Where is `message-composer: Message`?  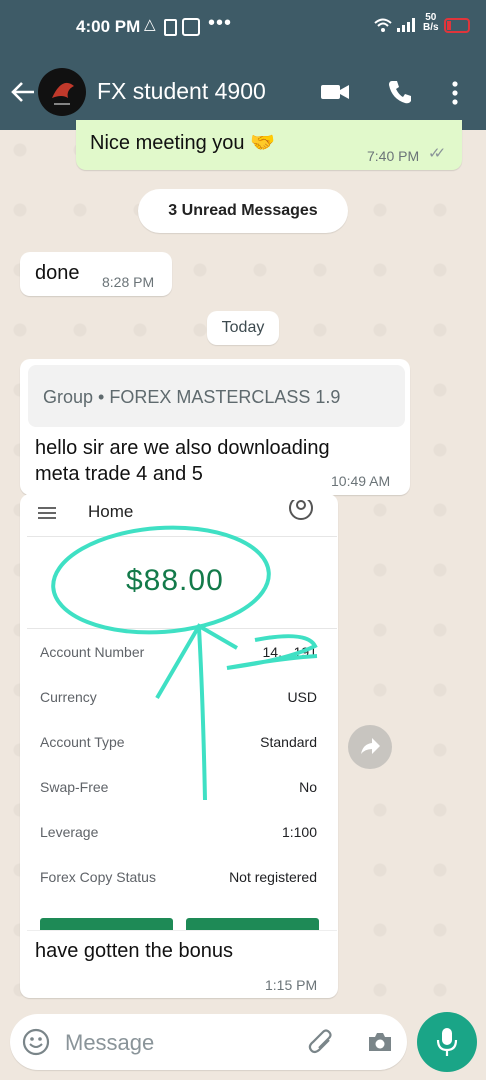 message-composer: Message is located at coordinates (208, 1042).